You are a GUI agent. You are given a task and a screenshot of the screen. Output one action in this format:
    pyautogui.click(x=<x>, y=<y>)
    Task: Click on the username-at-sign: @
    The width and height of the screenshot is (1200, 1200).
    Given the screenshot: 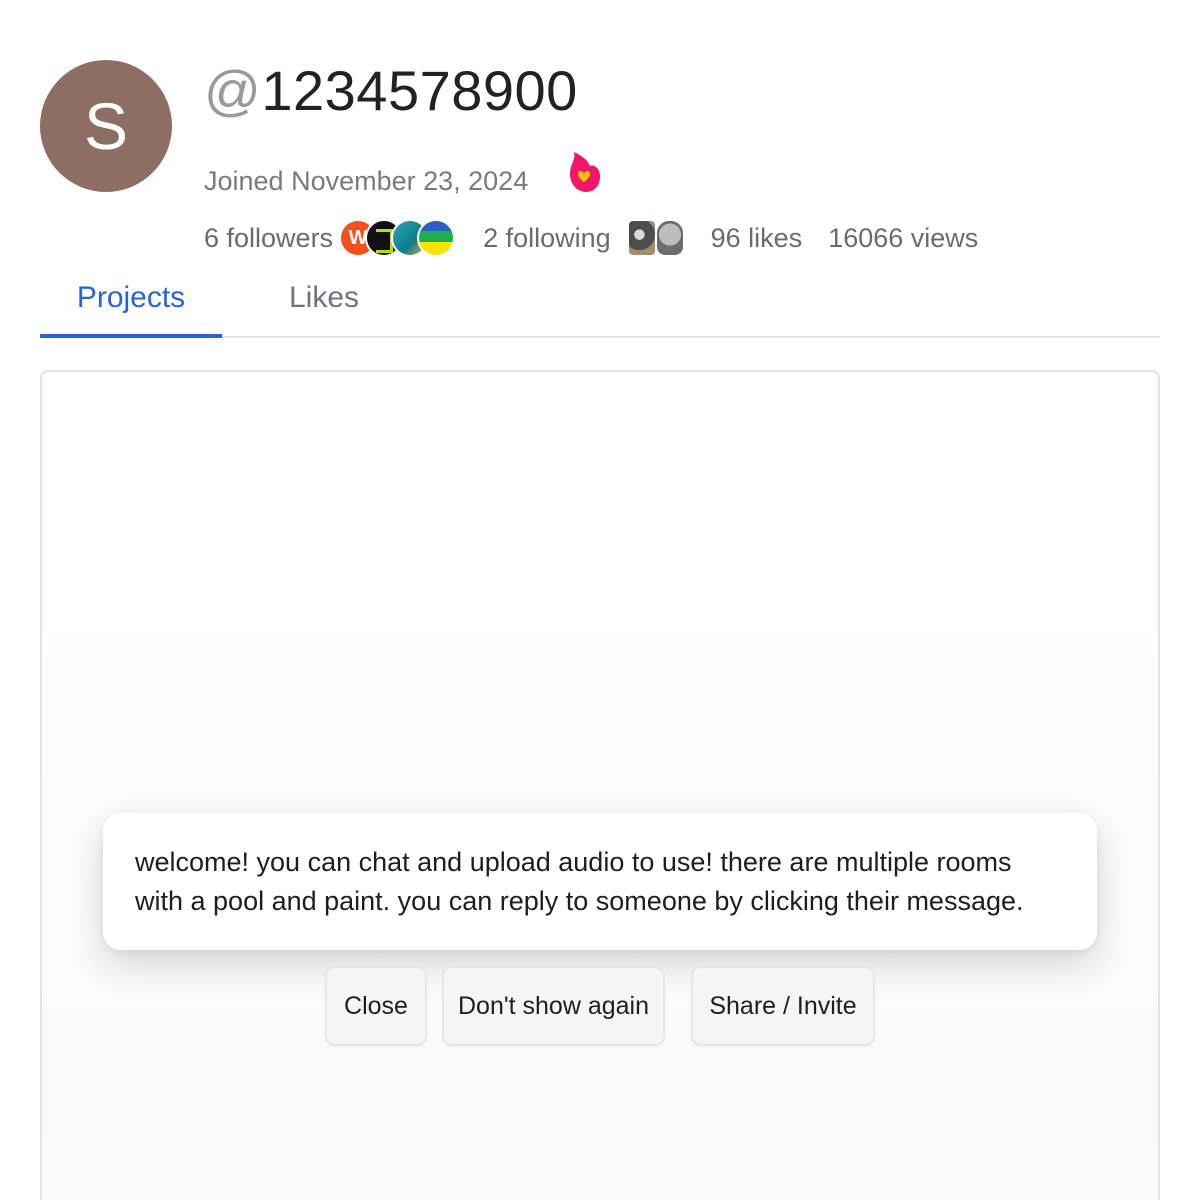 What is the action you would take?
    pyautogui.click(x=233, y=90)
    